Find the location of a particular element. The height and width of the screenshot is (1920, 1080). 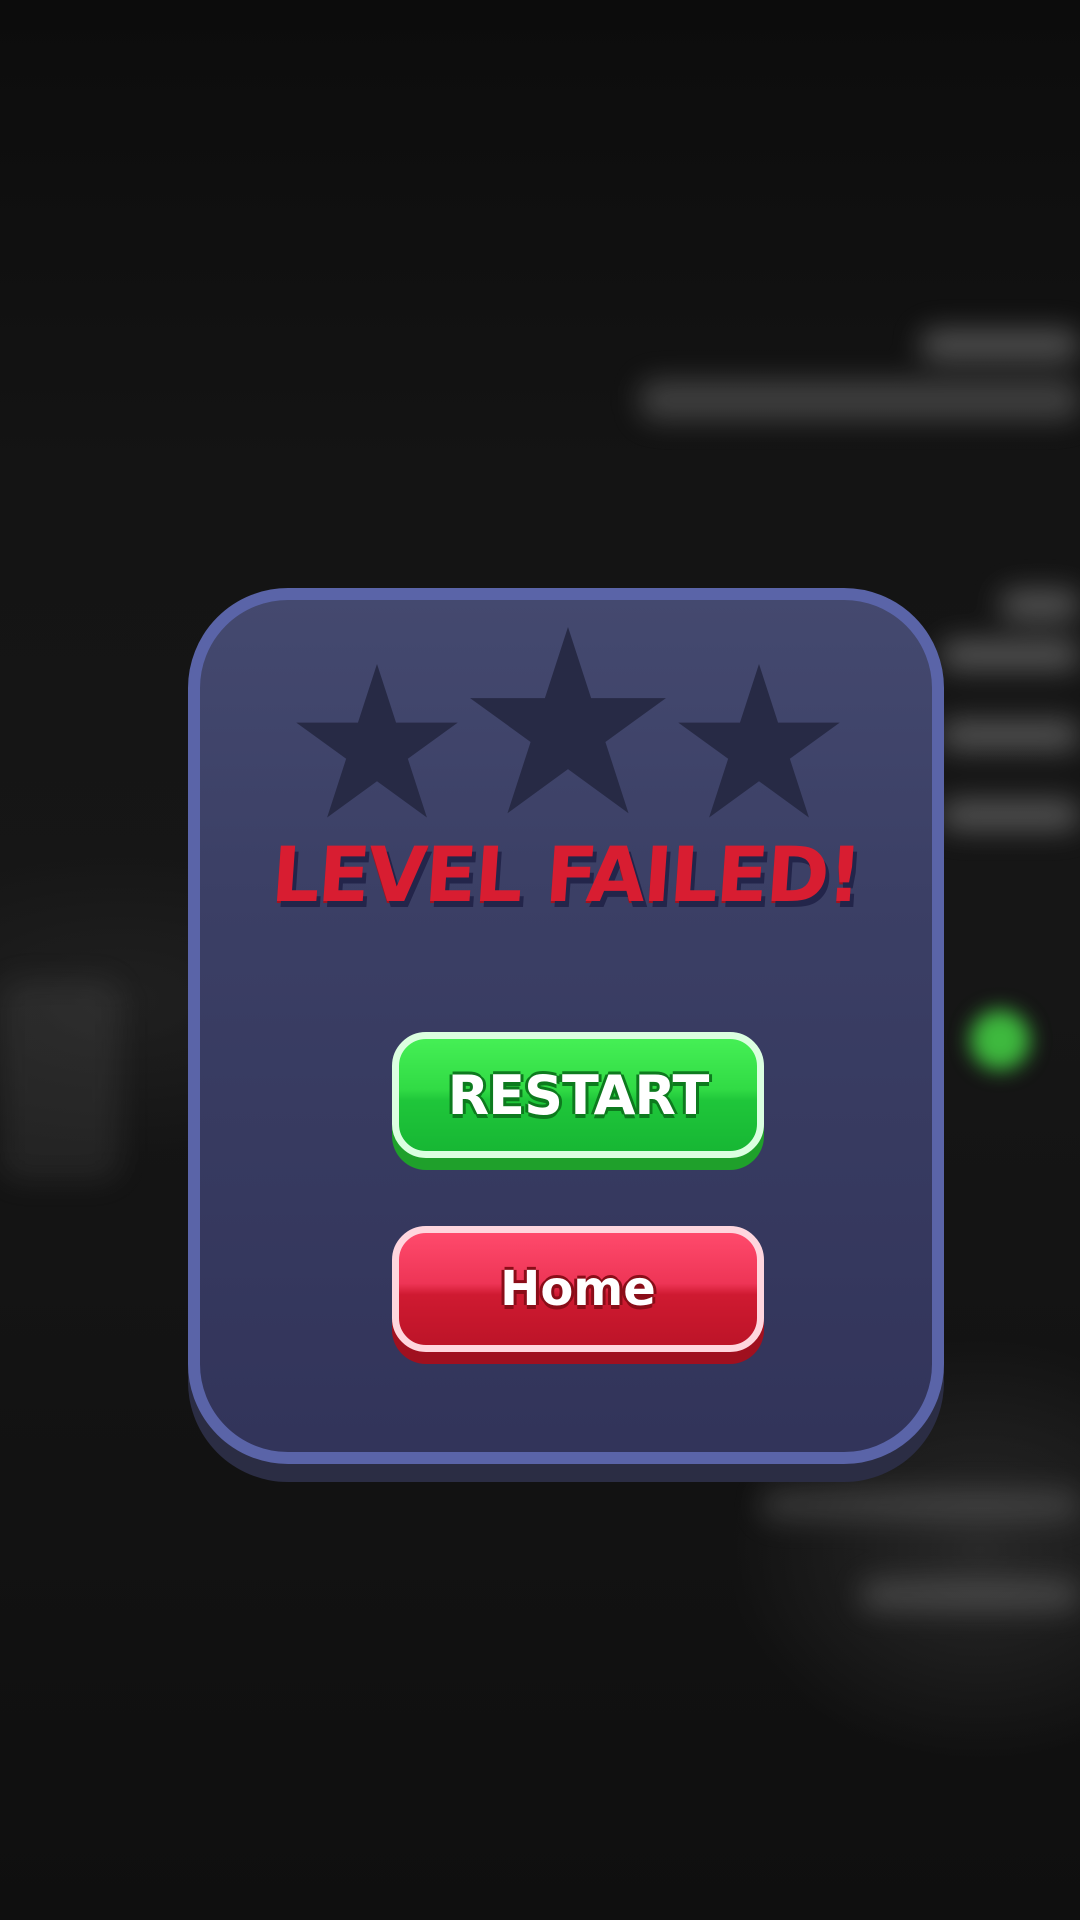

home-button: Home is located at coordinates (578, 1289).